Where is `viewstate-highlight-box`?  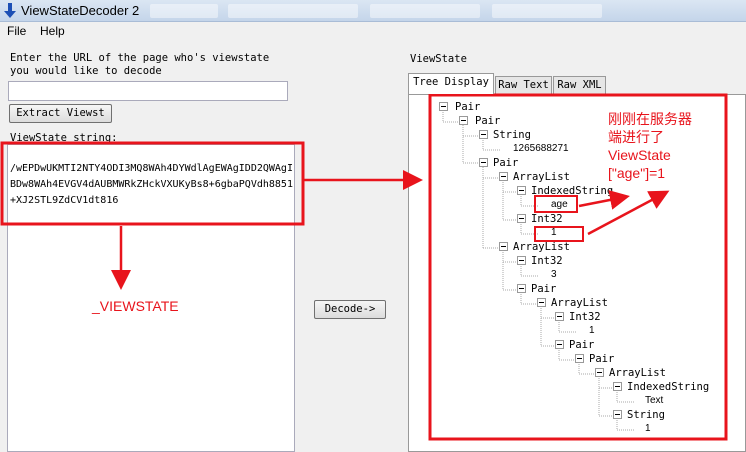 viewstate-highlight-box is located at coordinates (152, 183).